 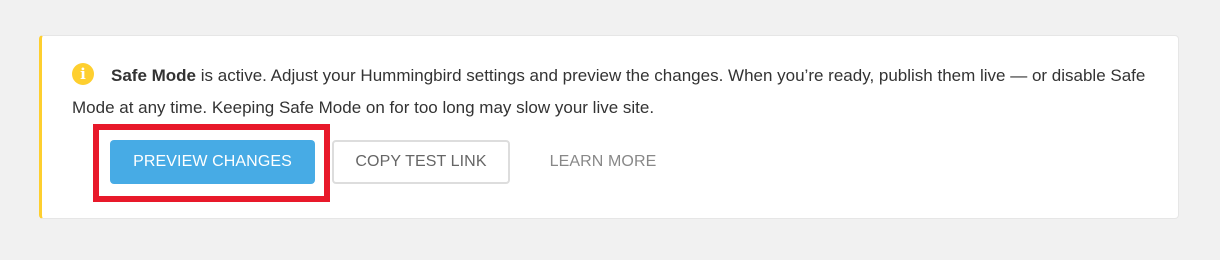 I want to click on preview-changes-button: PREVIEW CHANGES, so click(x=212, y=162).